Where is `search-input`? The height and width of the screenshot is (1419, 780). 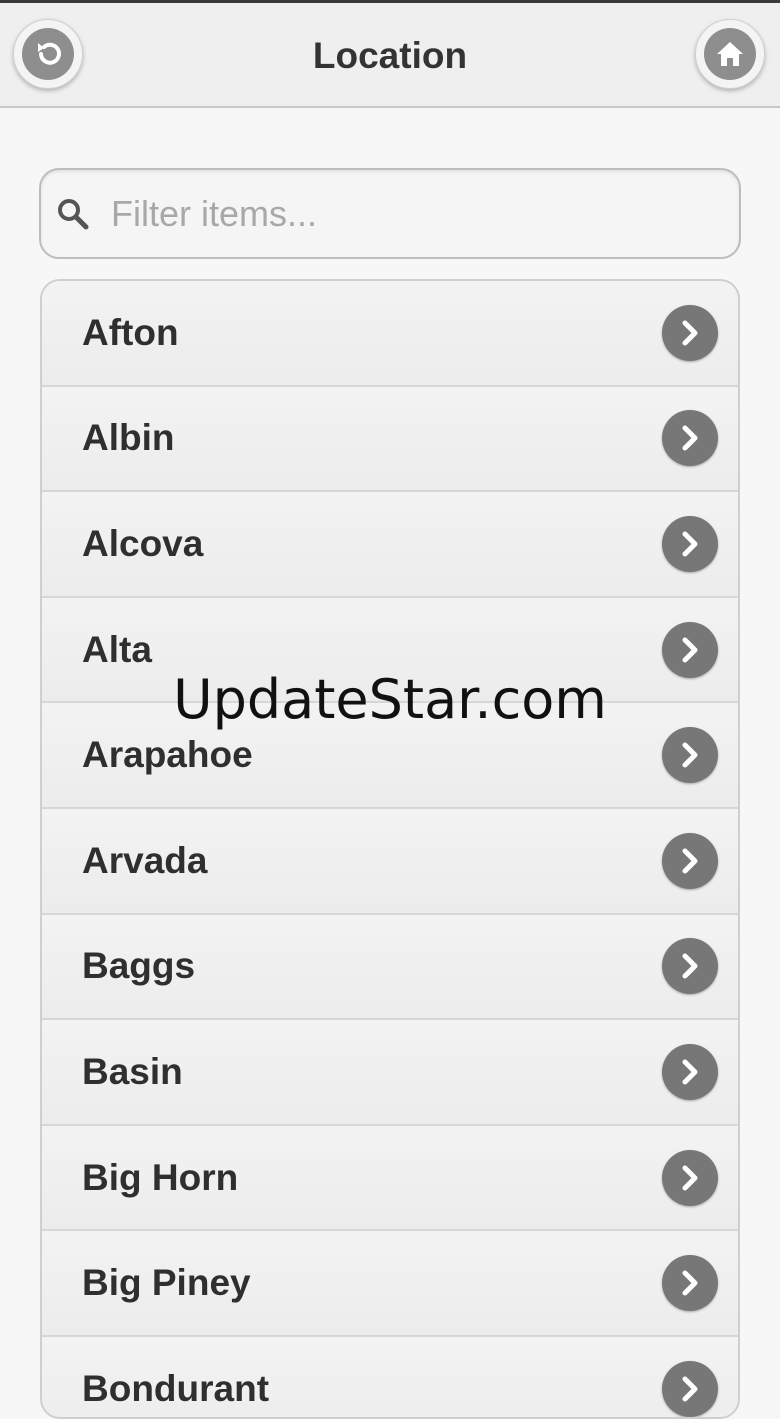 search-input is located at coordinates (411, 214).